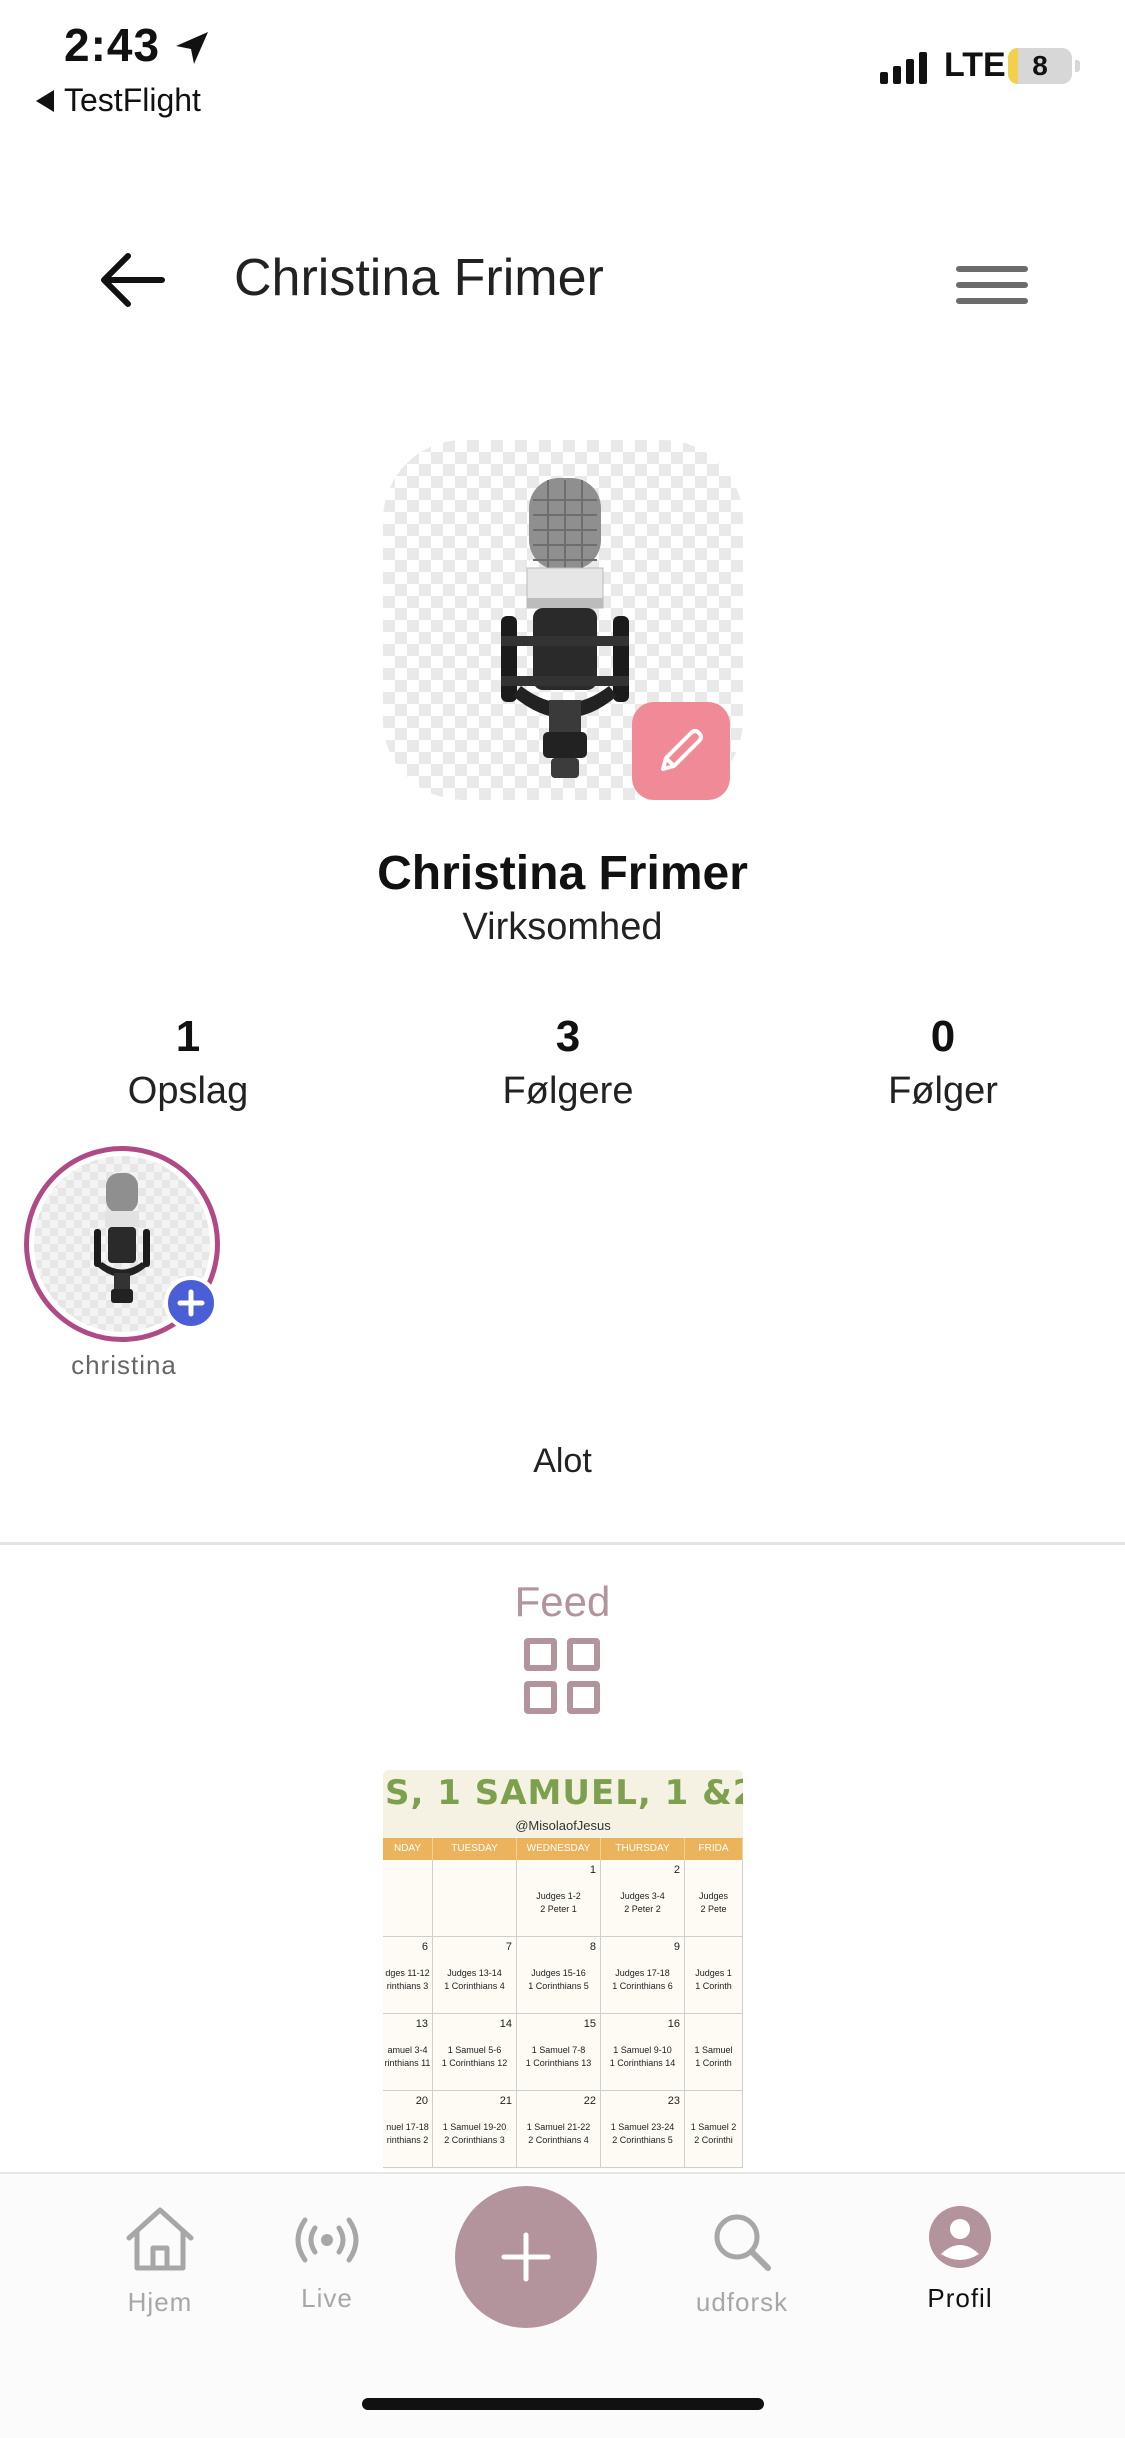  I want to click on stat-following: 0 Følger, so click(943, 1062).